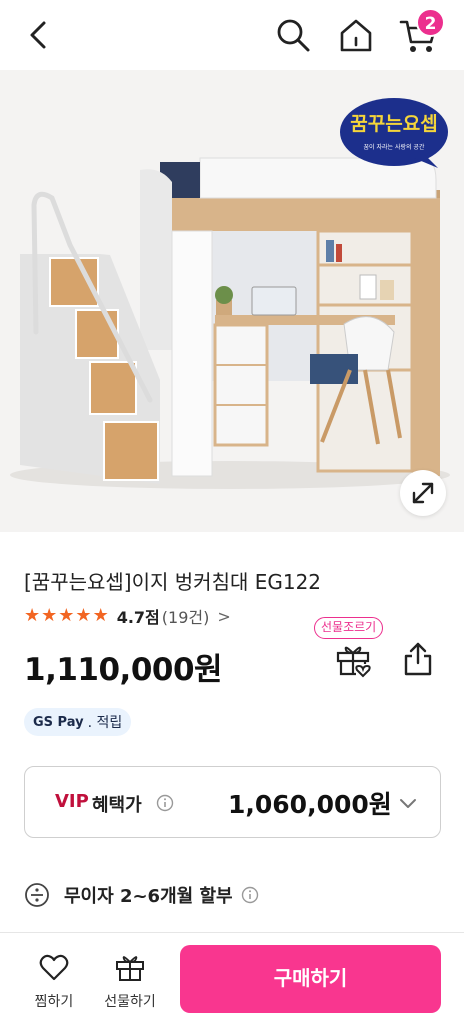 Image resolution: width=464 pixels, height=1024 pixels. I want to click on buy-button: 구매하기, so click(310, 979).